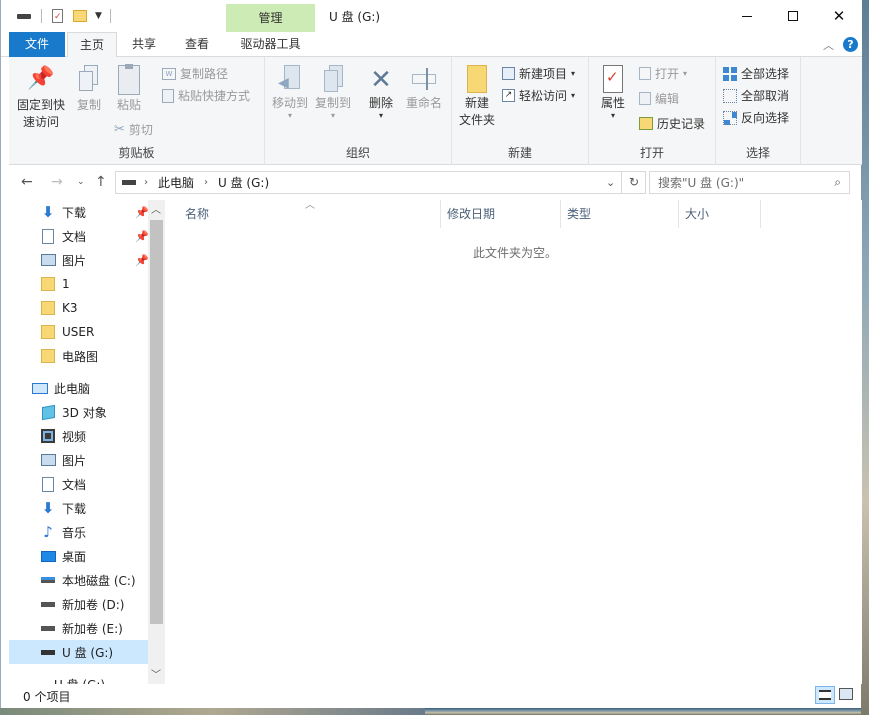 The width and height of the screenshot is (869, 715). What do you see at coordinates (79, 556) in the screenshot?
I see `nav-item-desktop: 桌面` at bounding box center [79, 556].